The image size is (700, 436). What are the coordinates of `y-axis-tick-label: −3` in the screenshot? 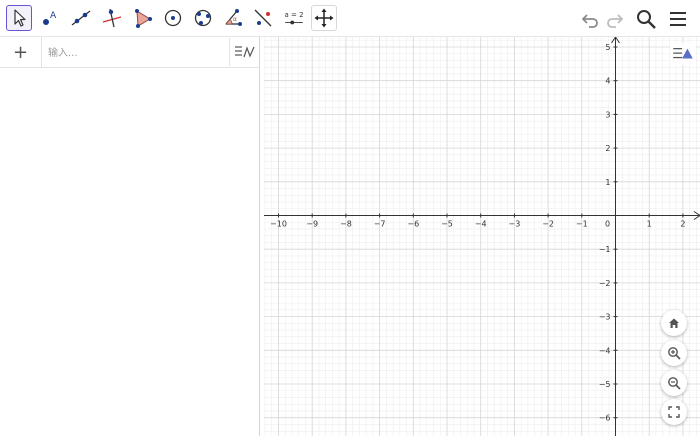 It's located at (605, 317).